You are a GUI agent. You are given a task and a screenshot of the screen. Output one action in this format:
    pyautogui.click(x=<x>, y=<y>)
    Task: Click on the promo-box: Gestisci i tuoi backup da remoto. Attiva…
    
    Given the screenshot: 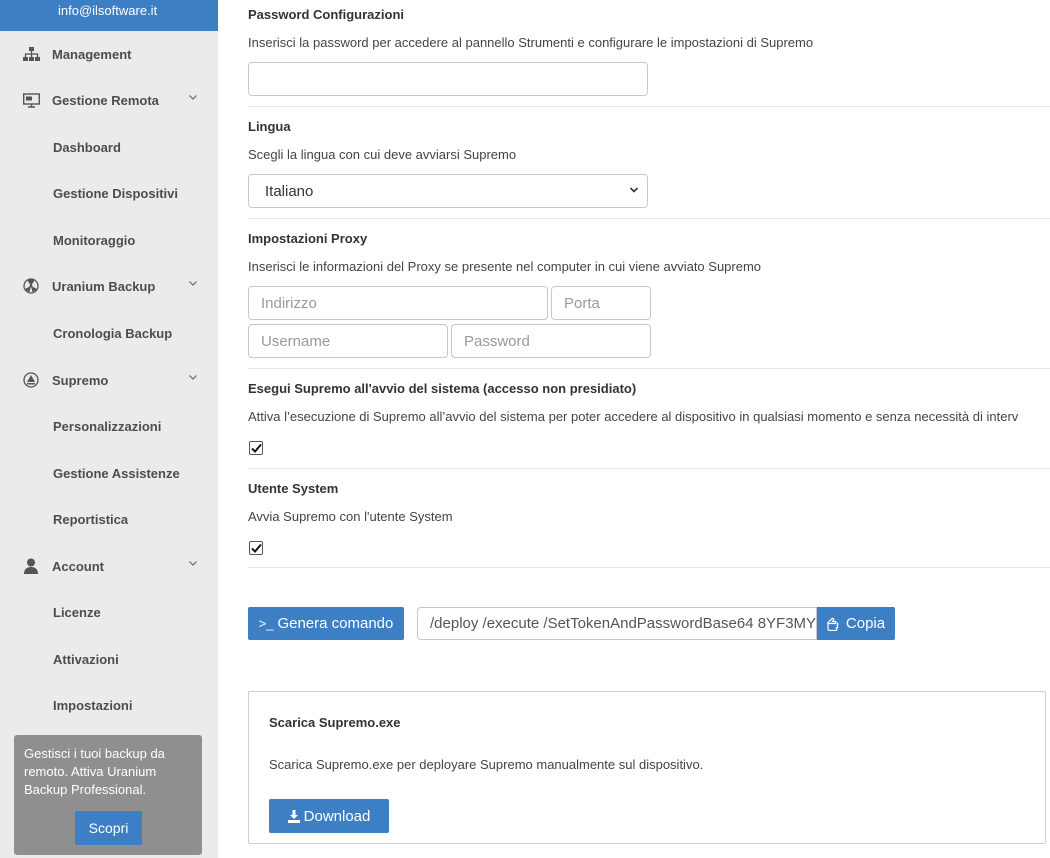 What is the action you would take?
    pyautogui.click(x=108, y=795)
    